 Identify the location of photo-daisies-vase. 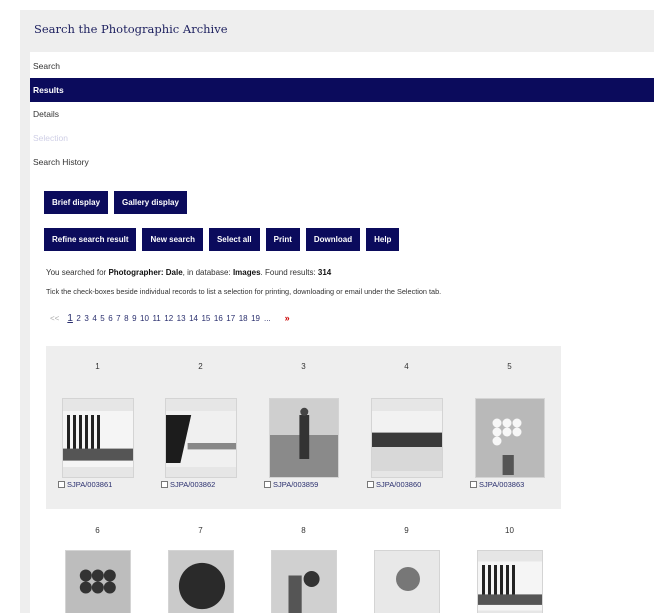
(509, 438).